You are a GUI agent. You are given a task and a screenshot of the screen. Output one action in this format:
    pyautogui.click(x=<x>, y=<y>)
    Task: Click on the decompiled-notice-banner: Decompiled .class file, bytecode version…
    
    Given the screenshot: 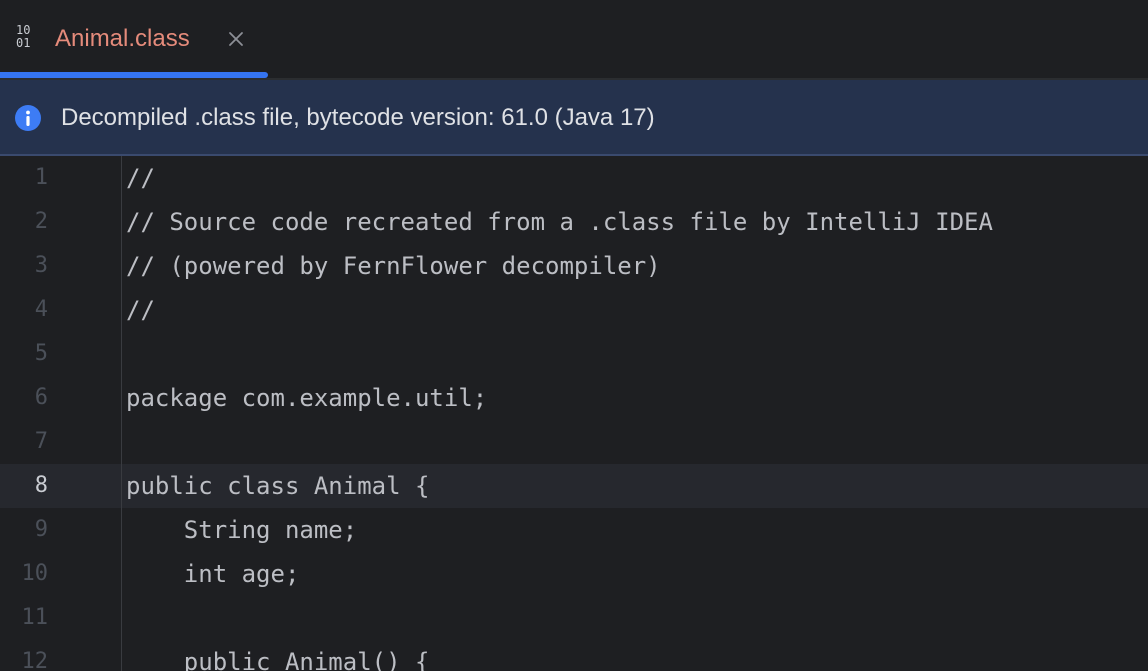 What is the action you would take?
    pyautogui.click(x=574, y=118)
    